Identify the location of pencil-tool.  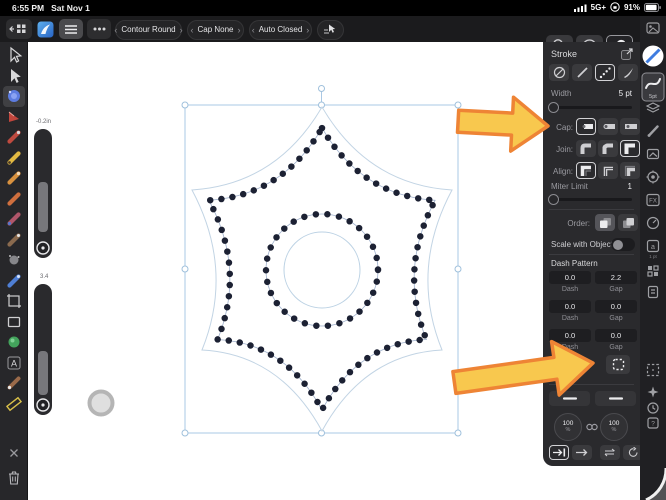
(13, 159).